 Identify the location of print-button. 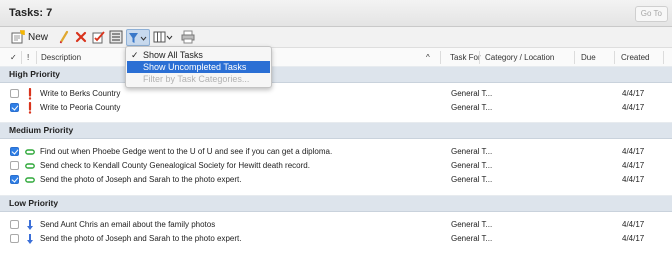
(188, 37).